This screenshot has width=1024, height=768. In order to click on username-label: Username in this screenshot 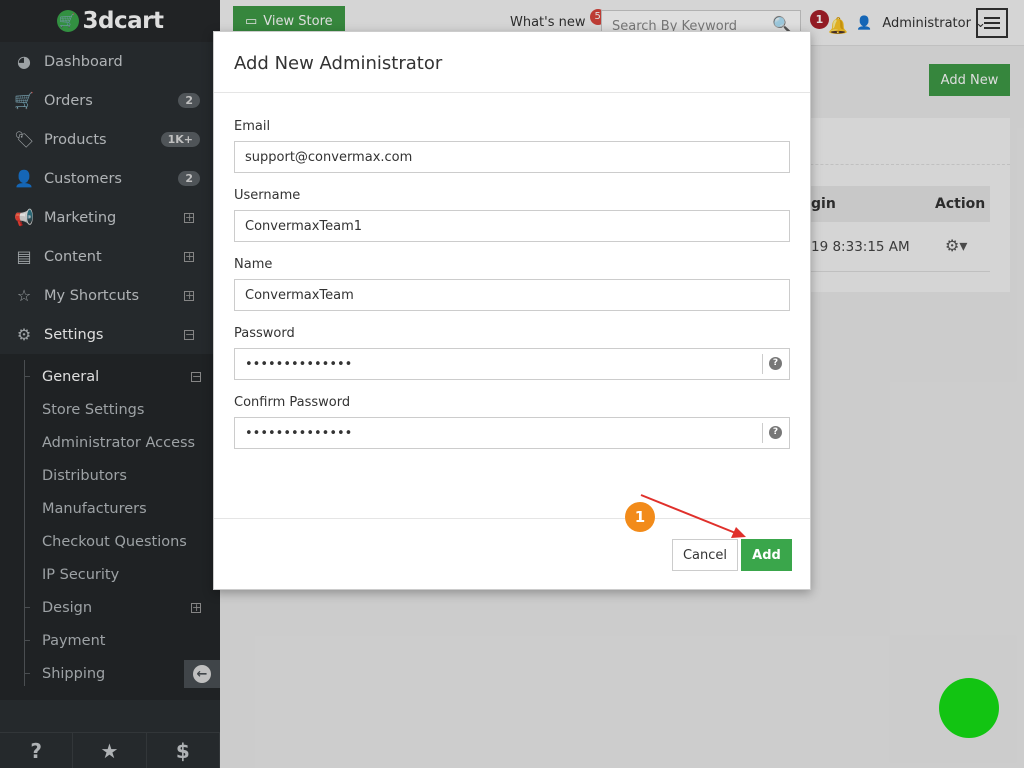, I will do `click(267, 195)`.